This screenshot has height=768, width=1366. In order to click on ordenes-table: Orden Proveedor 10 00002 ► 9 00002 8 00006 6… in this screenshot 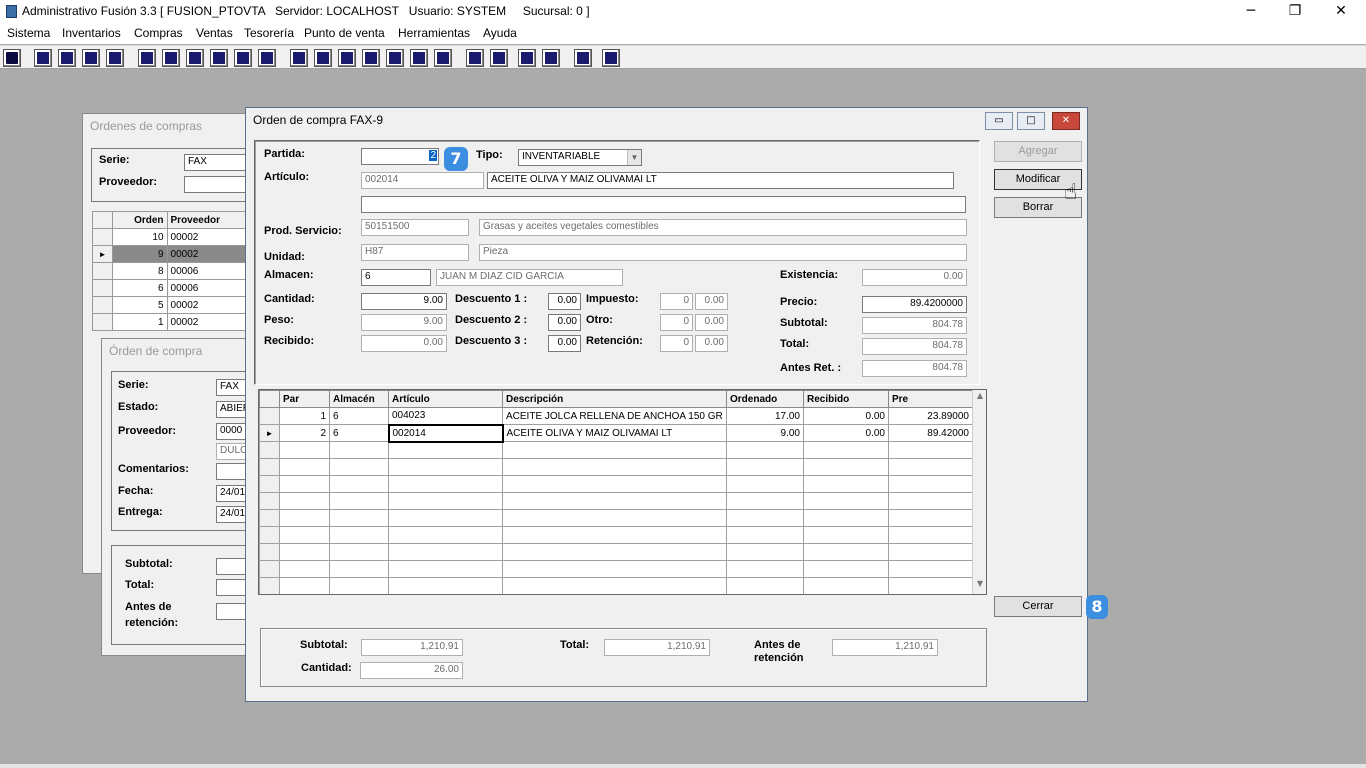, I will do `click(172, 271)`.